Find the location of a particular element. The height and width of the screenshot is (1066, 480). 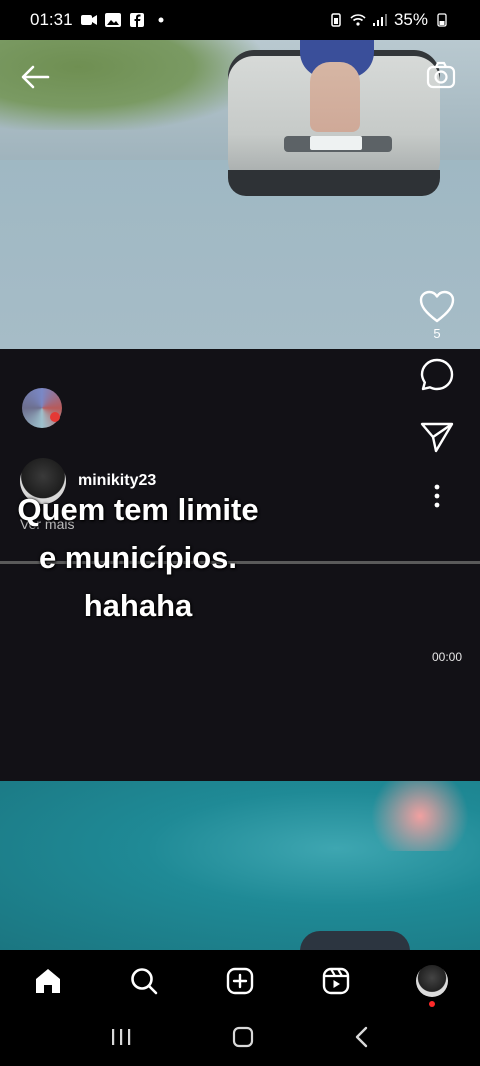

car-plate is located at coordinates (336, 143).